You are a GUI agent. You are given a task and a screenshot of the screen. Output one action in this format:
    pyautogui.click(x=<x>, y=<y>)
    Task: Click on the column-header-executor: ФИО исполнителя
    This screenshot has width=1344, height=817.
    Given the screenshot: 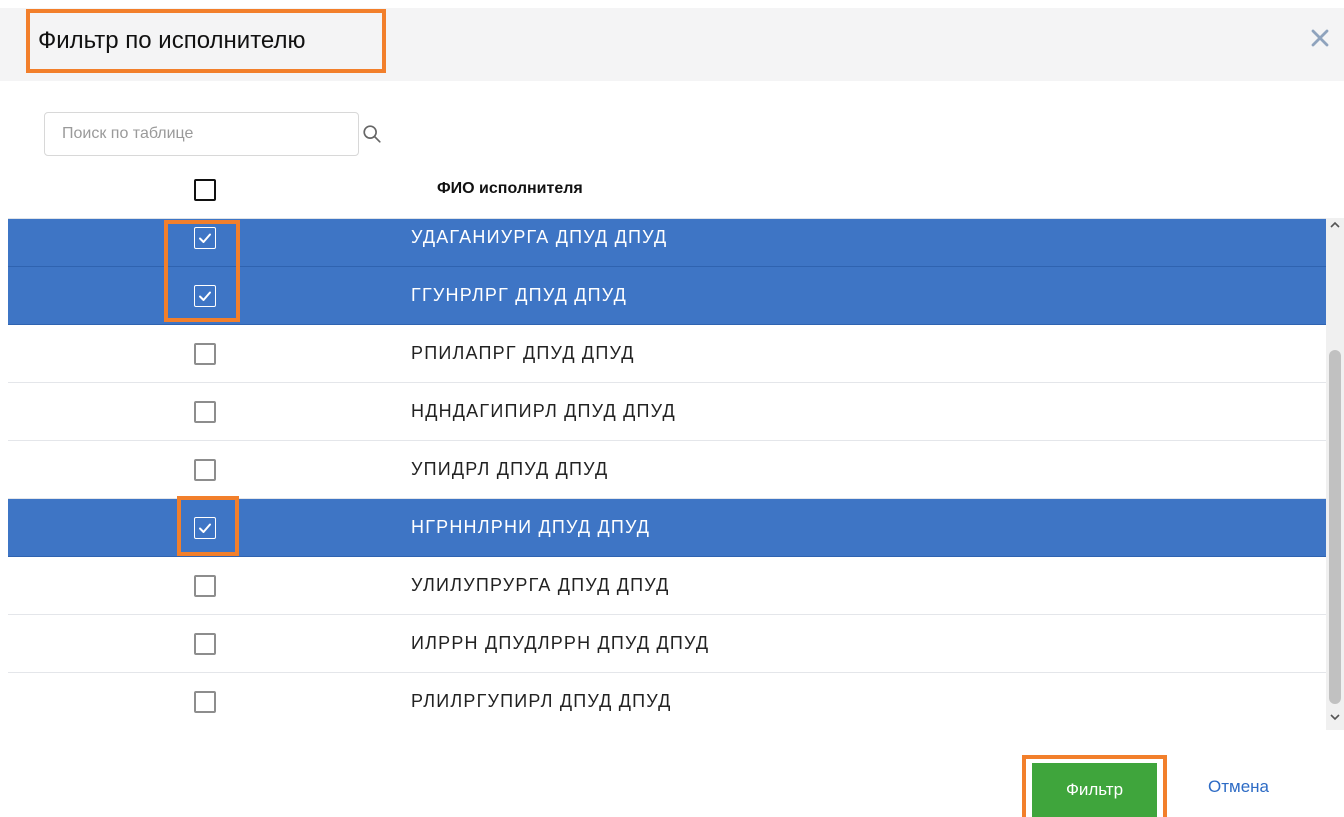 What is the action you would take?
    pyautogui.click(x=510, y=188)
    